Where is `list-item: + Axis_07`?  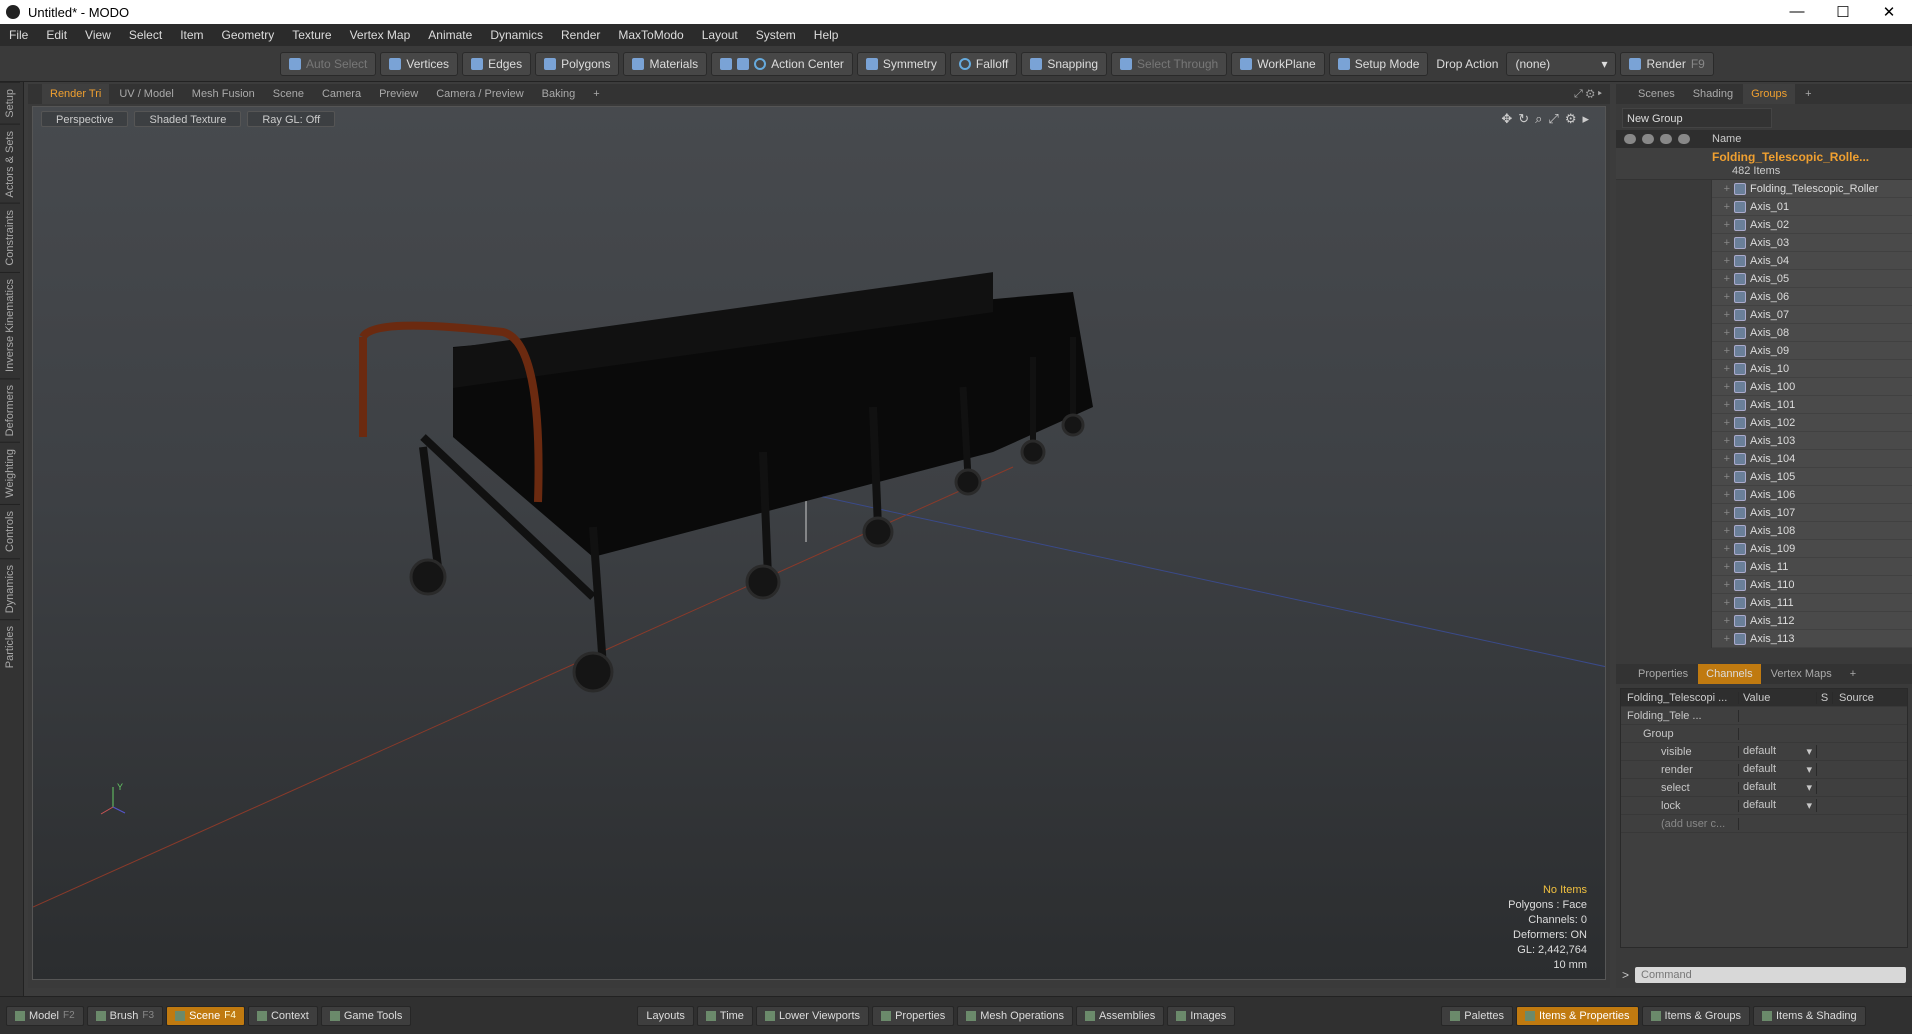 list-item: + Axis_07 is located at coordinates (1764, 314).